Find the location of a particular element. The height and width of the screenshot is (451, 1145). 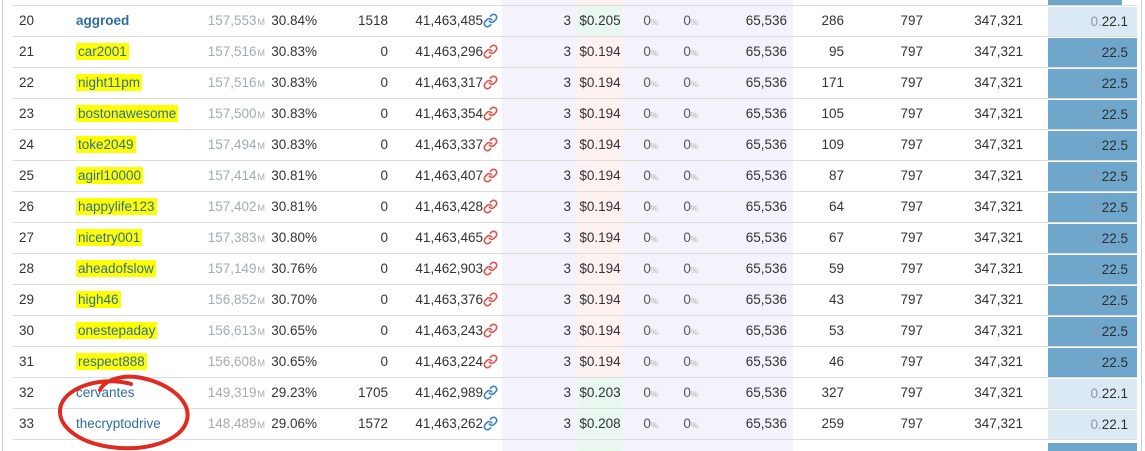

username-link: nicetry001 is located at coordinates (109, 237).